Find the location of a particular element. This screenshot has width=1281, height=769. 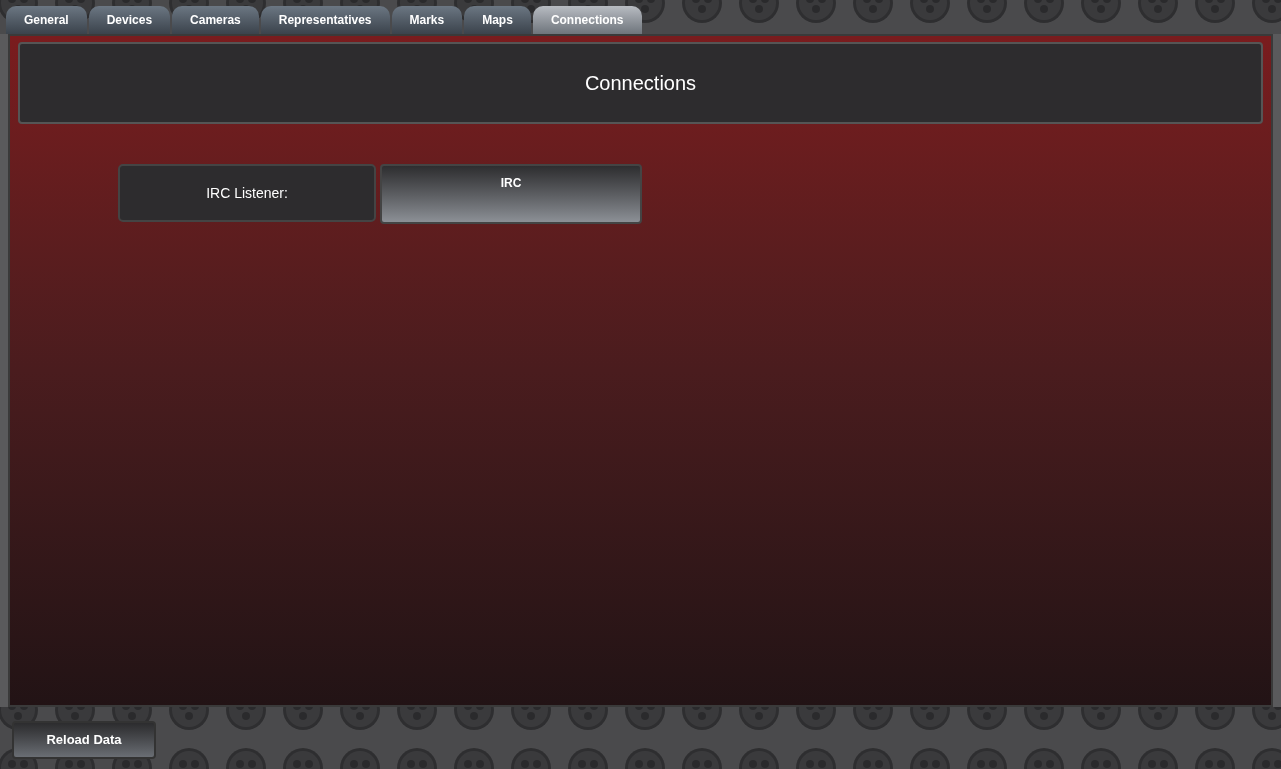

tab: Cameras is located at coordinates (215, 20).